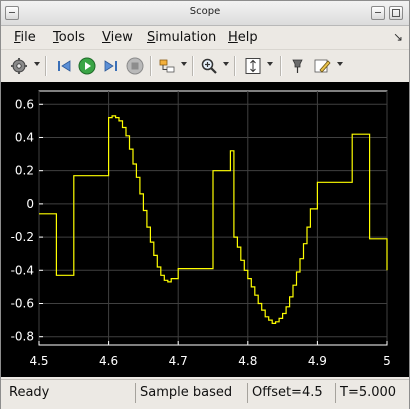 The height and width of the screenshot is (409, 410). What do you see at coordinates (22, 237) in the screenshot?
I see `y-tick-label: -0.2` at bounding box center [22, 237].